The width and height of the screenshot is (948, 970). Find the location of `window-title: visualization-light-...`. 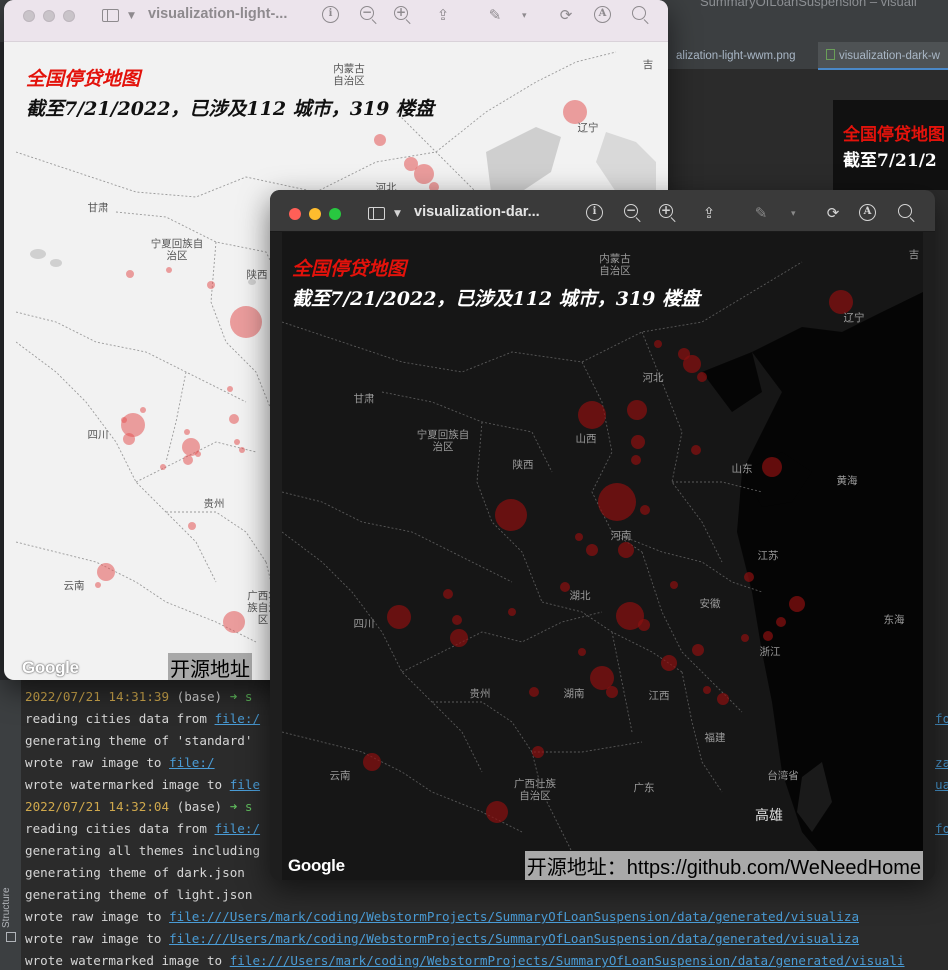

window-title: visualization-light-... is located at coordinates (218, 14).